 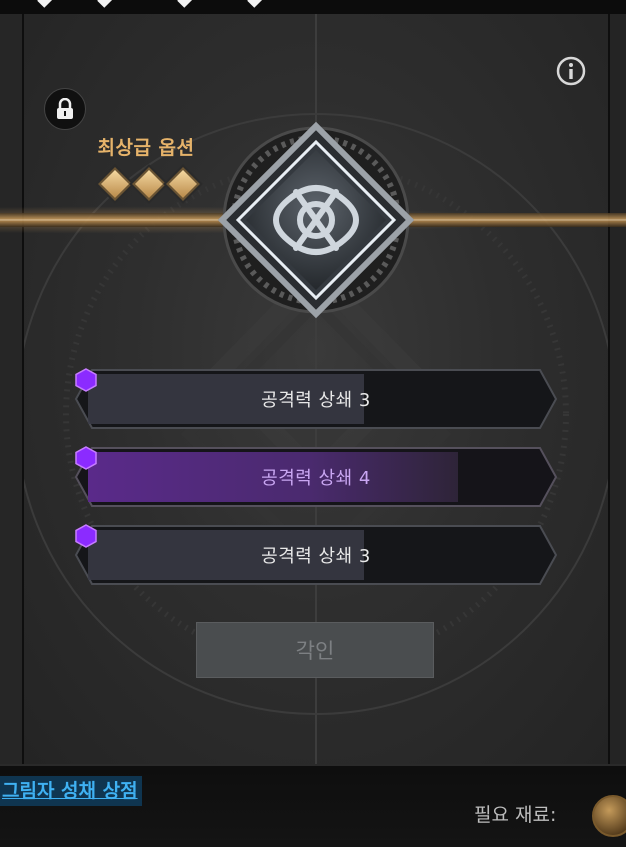 I want to click on option-label: 공격력 상쇄 4, so click(x=316, y=478).